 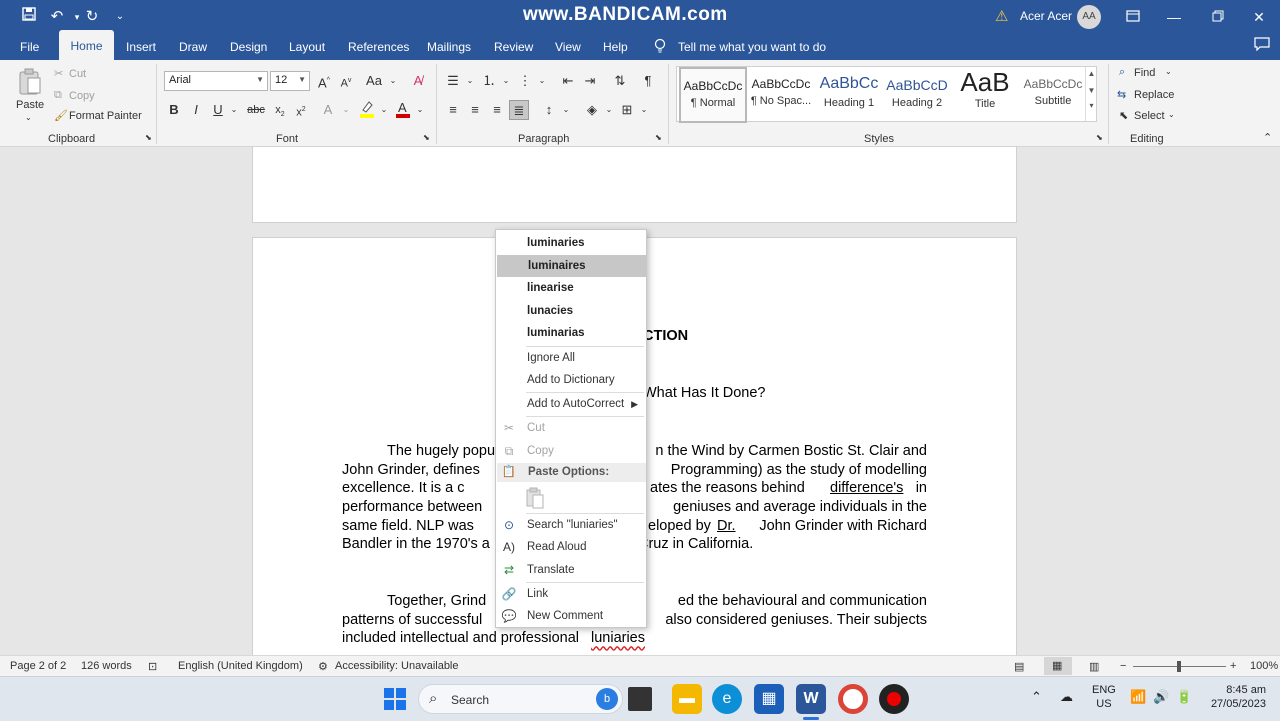 What do you see at coordinates (634, 185) in the screenshot?
I see `page-1-bottom` at bounding box center [634, 185].